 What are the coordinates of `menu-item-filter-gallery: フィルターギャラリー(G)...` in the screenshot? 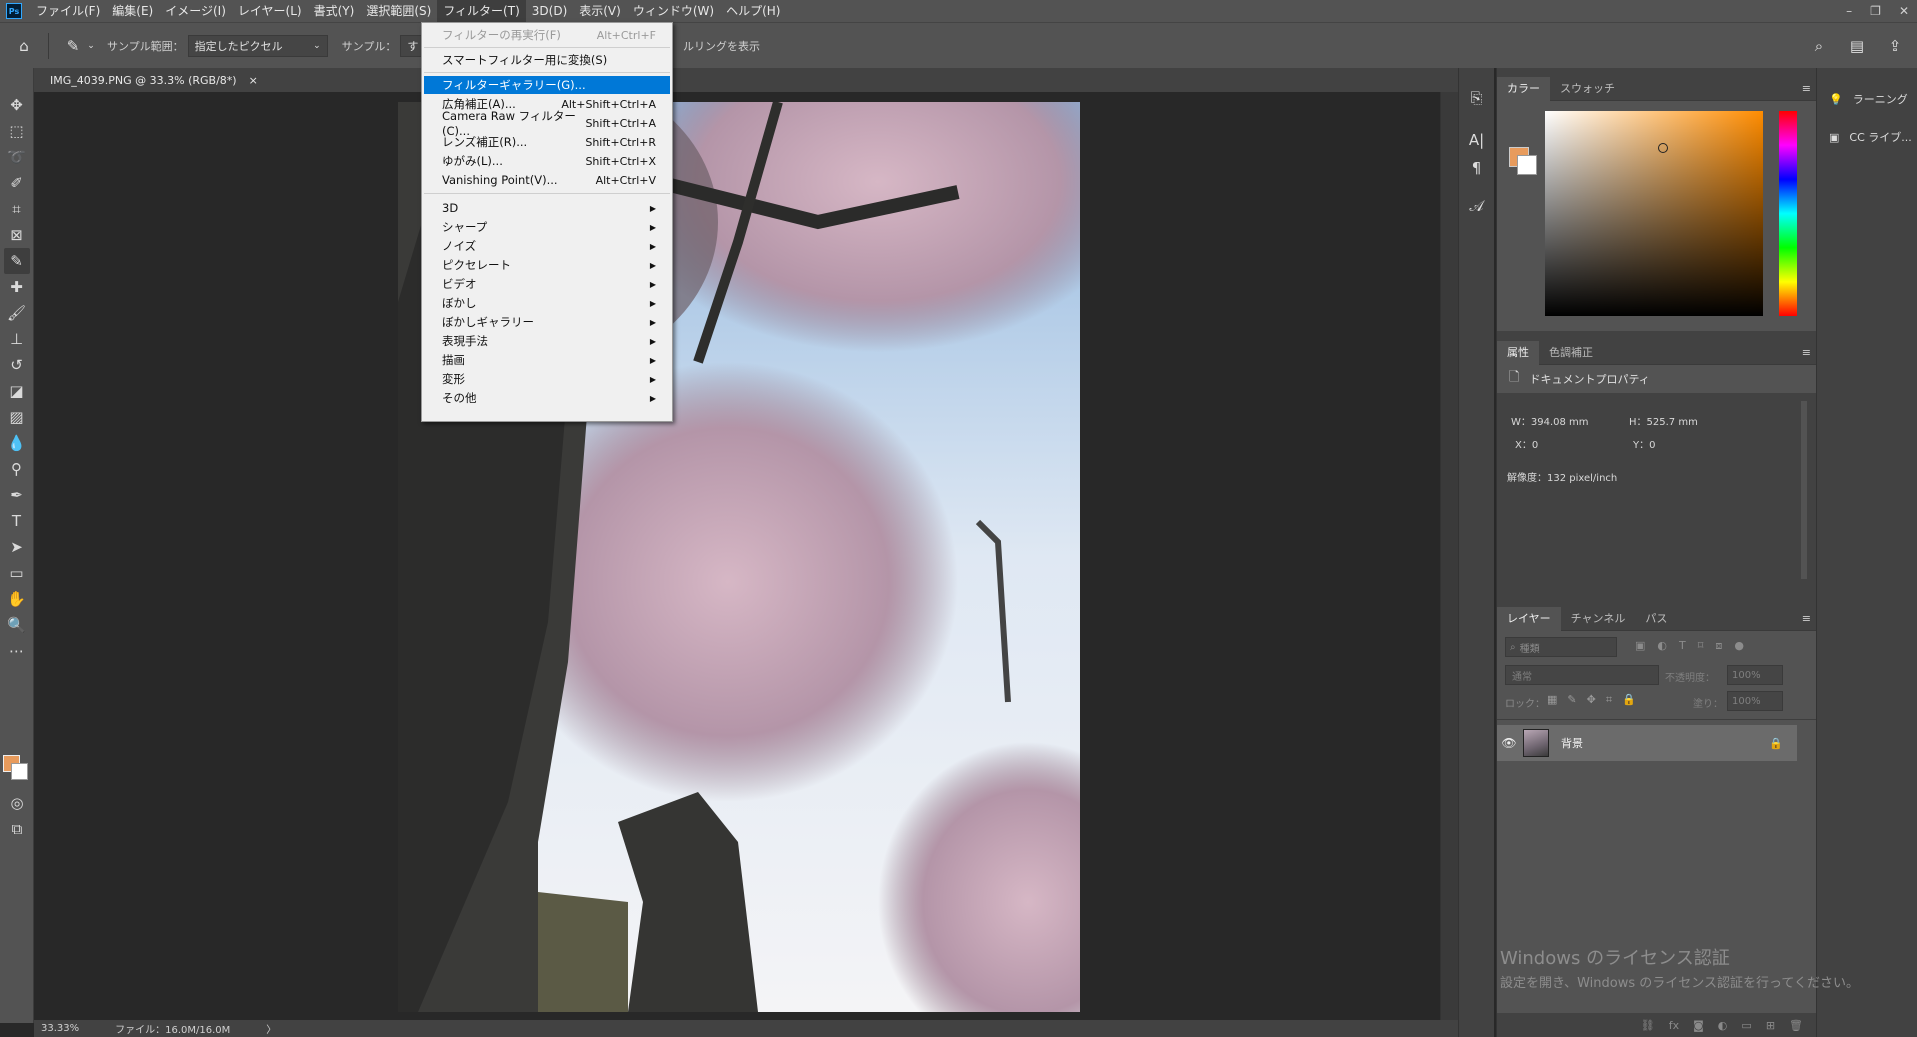 It's located at (547, 85).